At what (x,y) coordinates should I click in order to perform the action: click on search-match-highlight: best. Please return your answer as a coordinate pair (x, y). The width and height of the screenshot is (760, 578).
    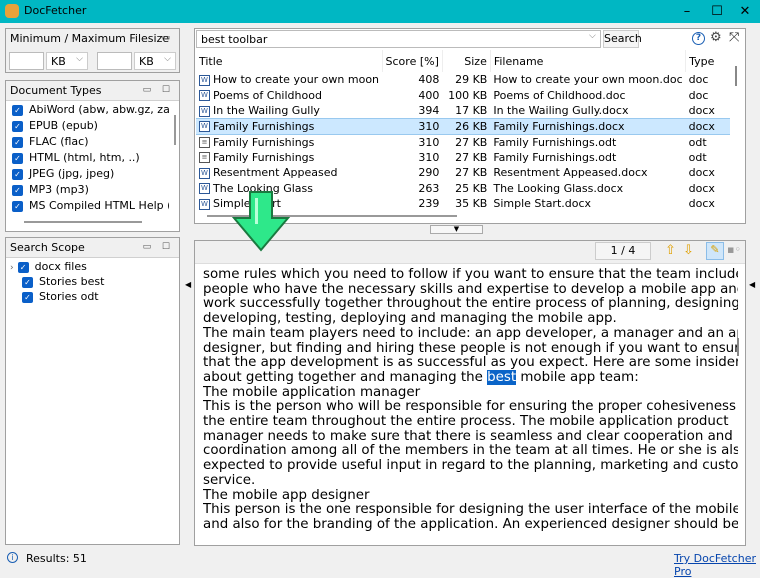
    Looking at the image, I should click on (502, 377).